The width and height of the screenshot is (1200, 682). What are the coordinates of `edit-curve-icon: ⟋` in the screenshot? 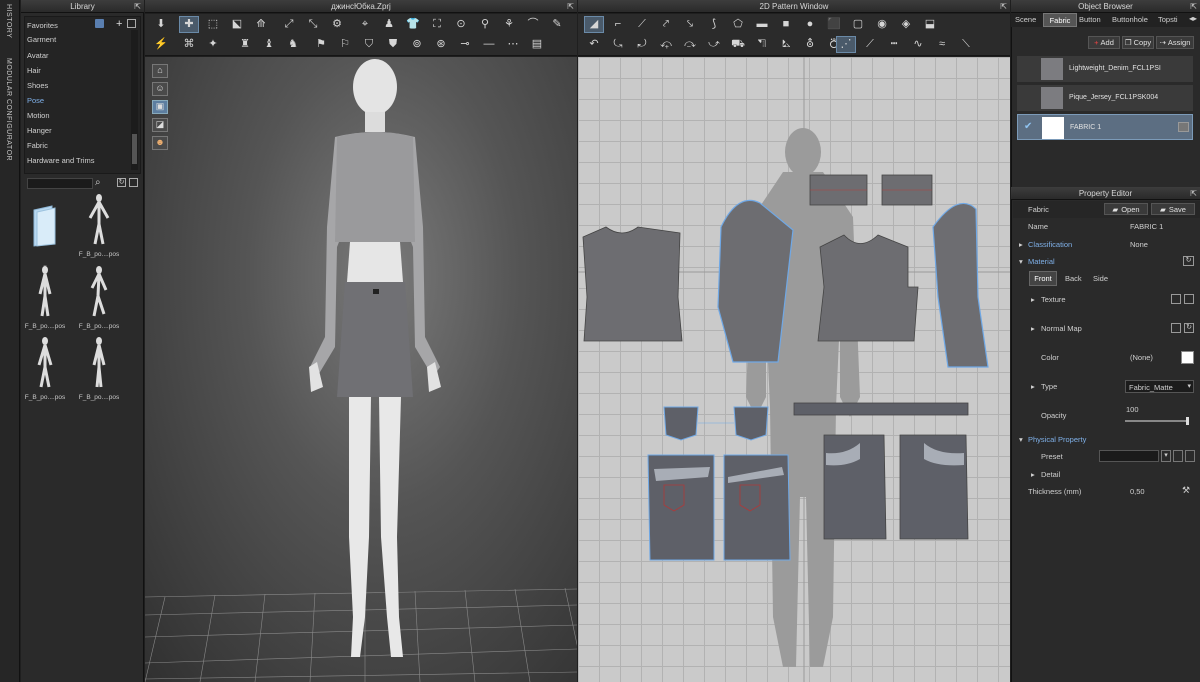 It's located at (642, 24).